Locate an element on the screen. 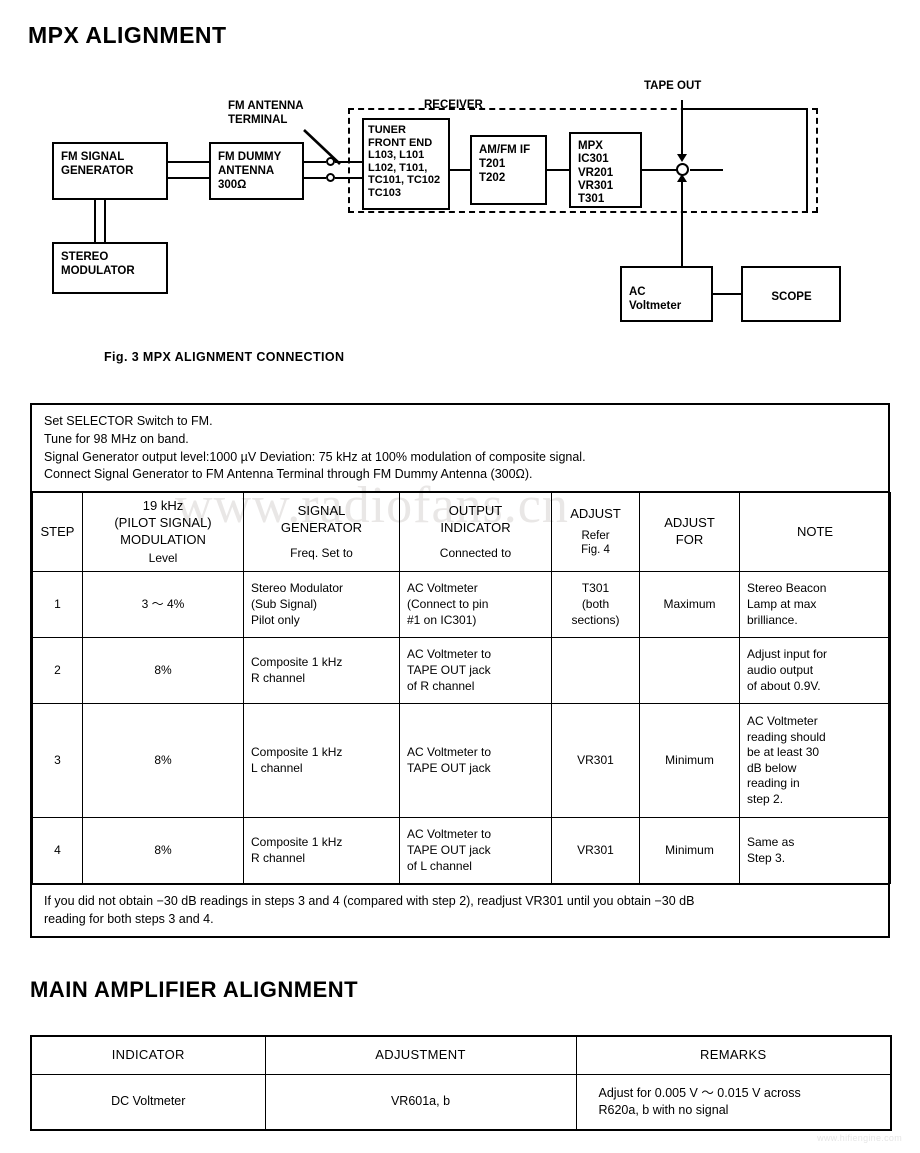 The height and width of the screenshot is (1153, 920). header-signal-generator: SIGNAL GENERATOR Freq. Set to is located at coordinates (321, 532).